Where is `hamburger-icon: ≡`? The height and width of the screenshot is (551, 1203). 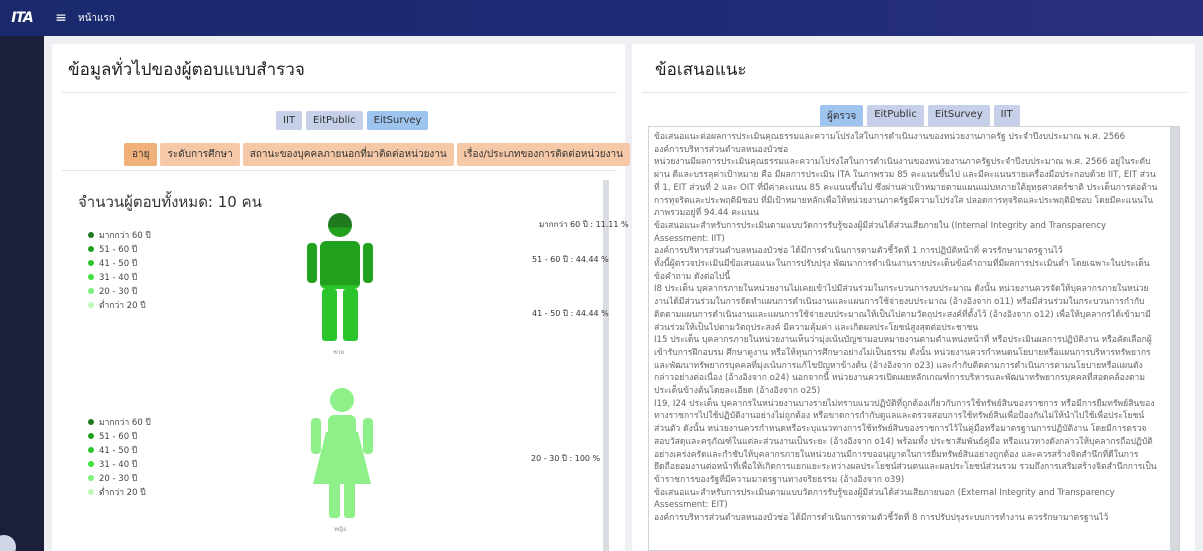
hamburger-icon: ≡ is located at coordinates (61, 18).